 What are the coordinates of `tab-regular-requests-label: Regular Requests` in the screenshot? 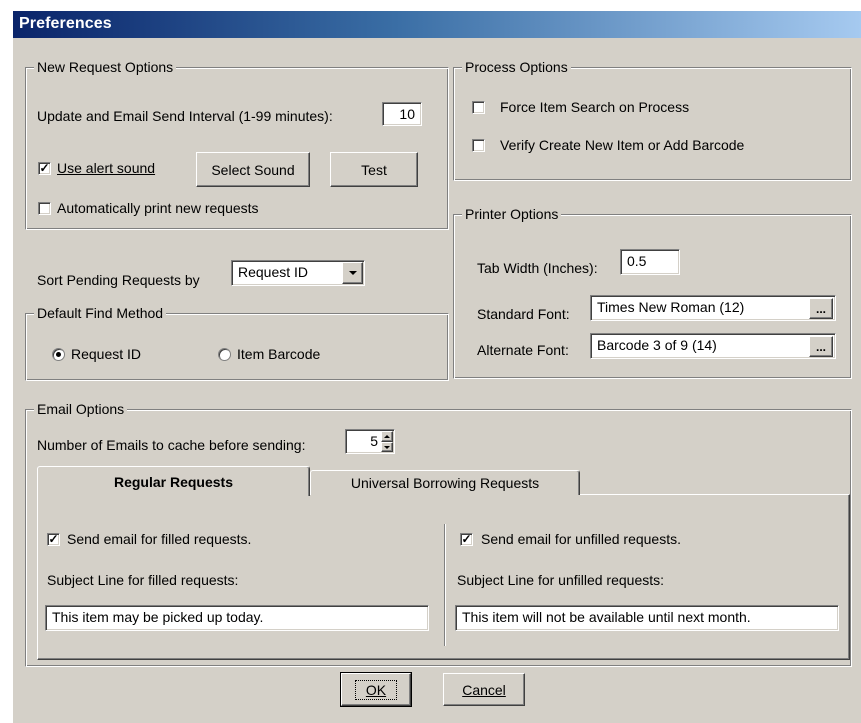 It's located at (173, 481).